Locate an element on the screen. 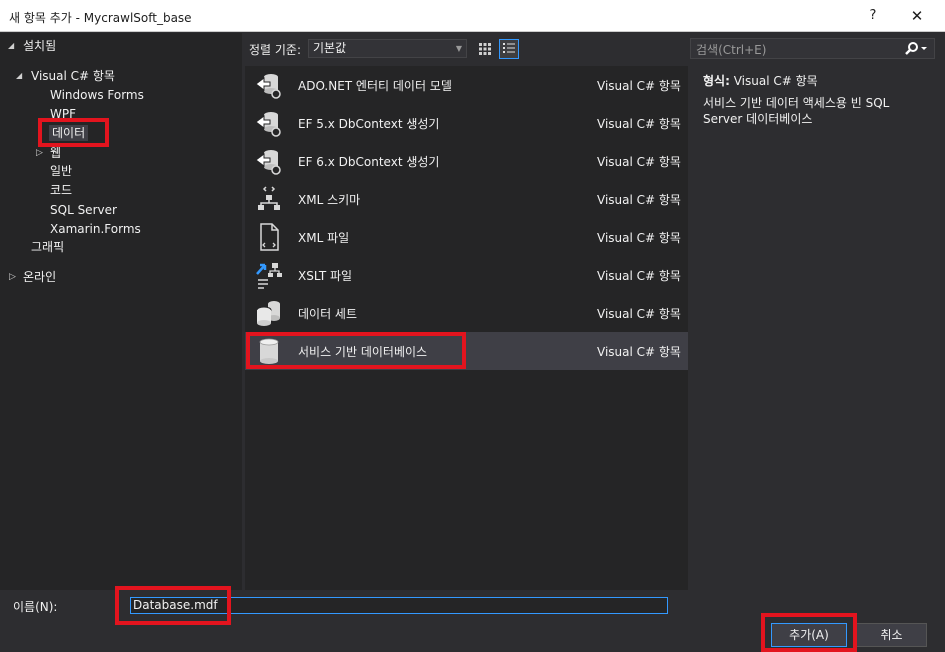 Image resolution: width=945 pixels, height=652 pixels. xml-file-icon is located at coordinates (269, 237).